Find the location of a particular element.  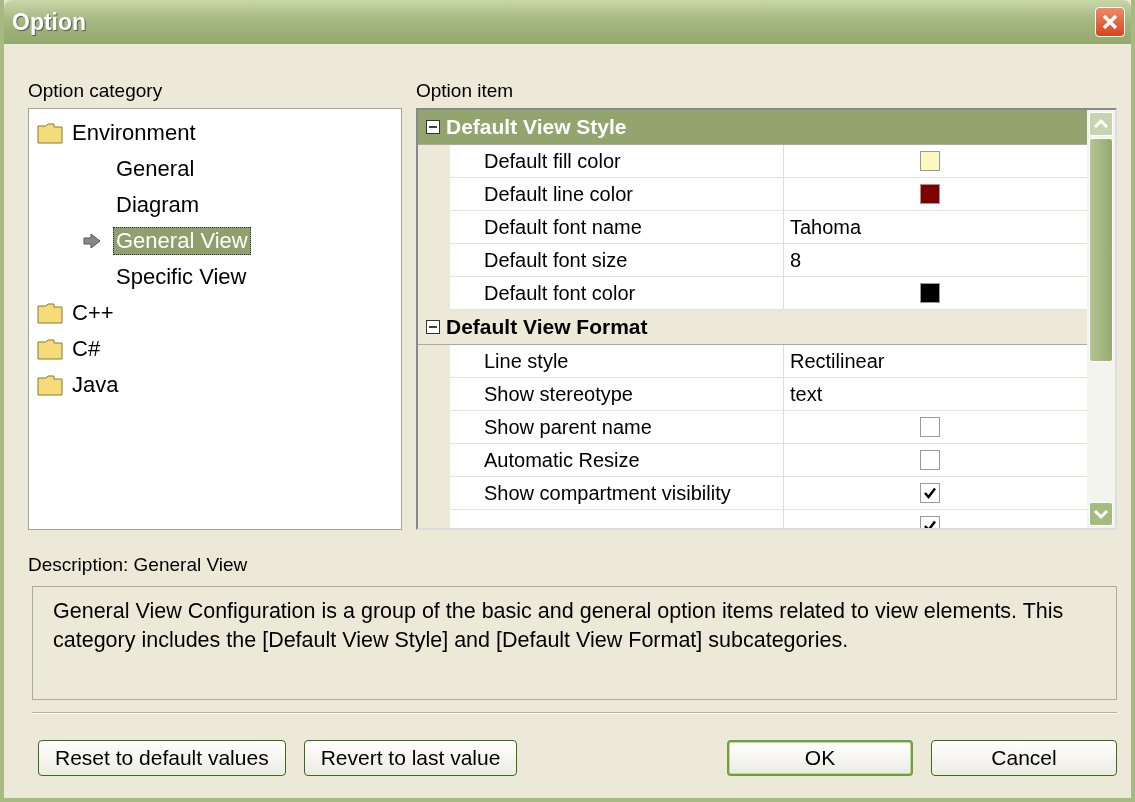

property-name: Line style is located at coordinates (526, 361).